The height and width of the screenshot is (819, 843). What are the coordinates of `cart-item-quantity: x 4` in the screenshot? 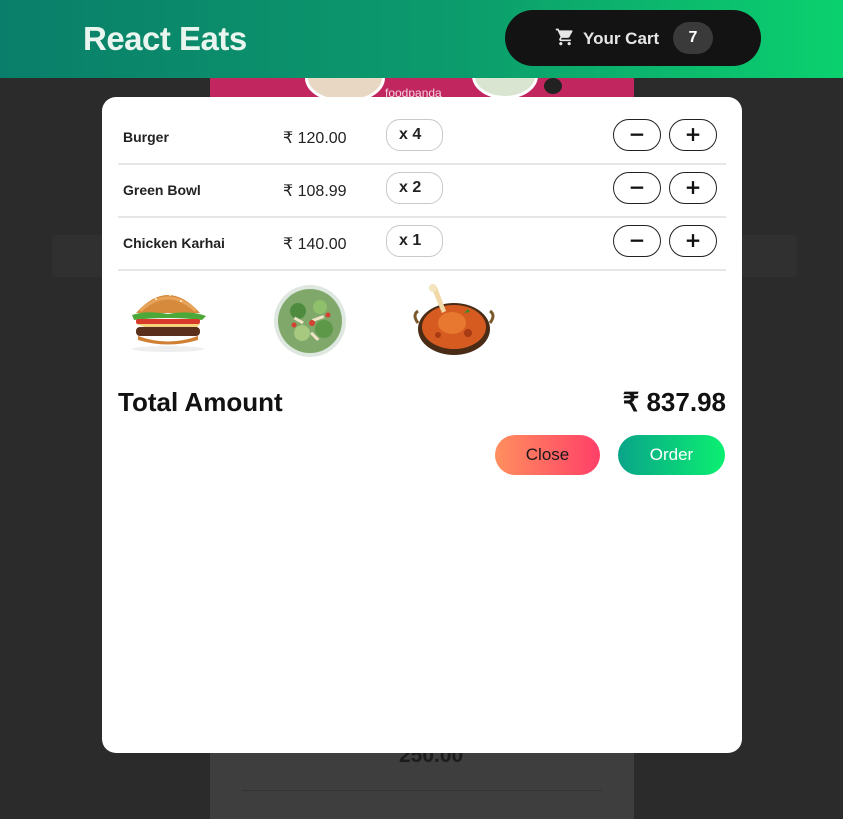 It's located at (414, 135).